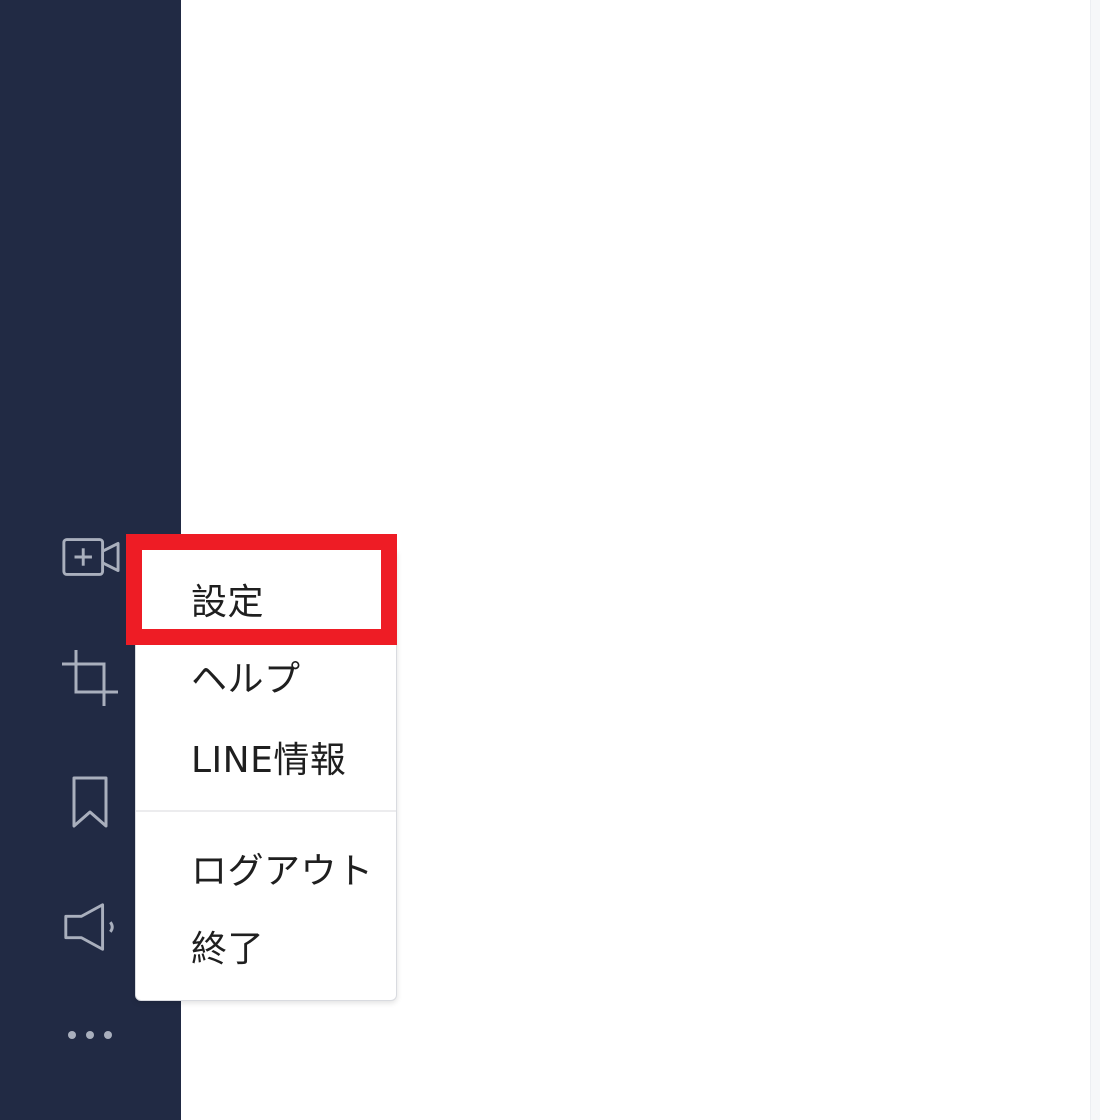 Image resolution: width=1100 pixels, height=1120 pixels. What do you see at coordinates (90, 802) in the screenshot?
I see `bookmark-icon` at bounding box center [90, 802].